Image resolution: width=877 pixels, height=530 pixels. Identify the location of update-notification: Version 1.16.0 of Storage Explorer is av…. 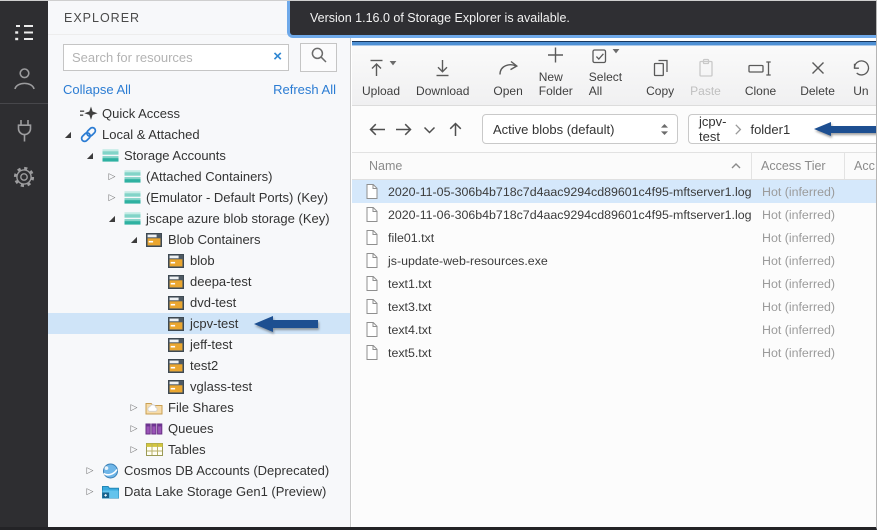
(581, 19).